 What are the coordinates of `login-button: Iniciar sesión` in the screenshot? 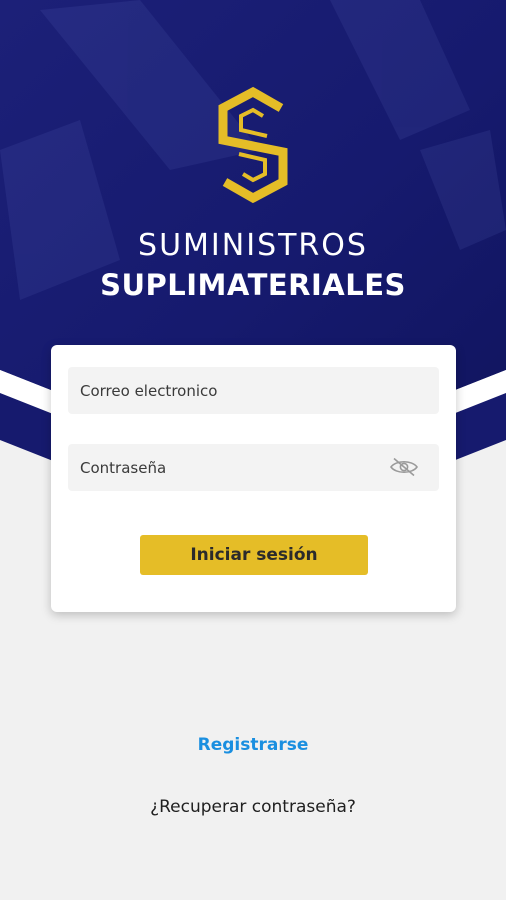 It's located at (254, 555).